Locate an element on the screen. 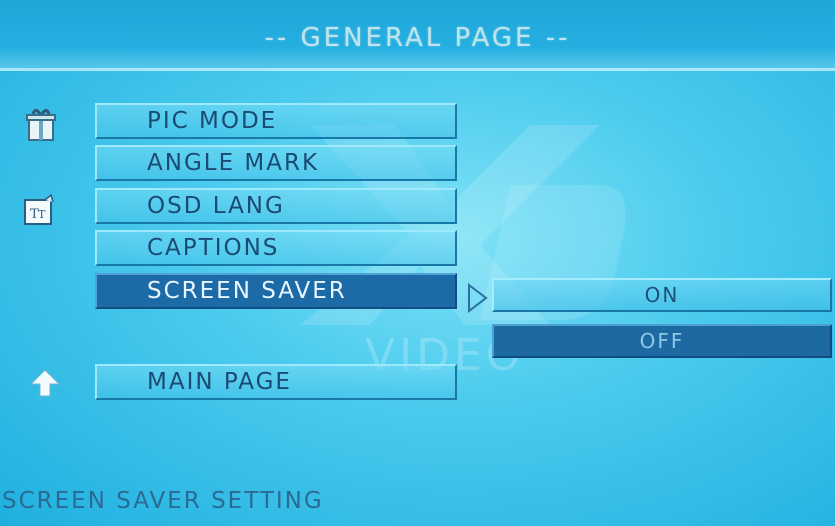  option-label: OFF is located at coordinates (662, 341).